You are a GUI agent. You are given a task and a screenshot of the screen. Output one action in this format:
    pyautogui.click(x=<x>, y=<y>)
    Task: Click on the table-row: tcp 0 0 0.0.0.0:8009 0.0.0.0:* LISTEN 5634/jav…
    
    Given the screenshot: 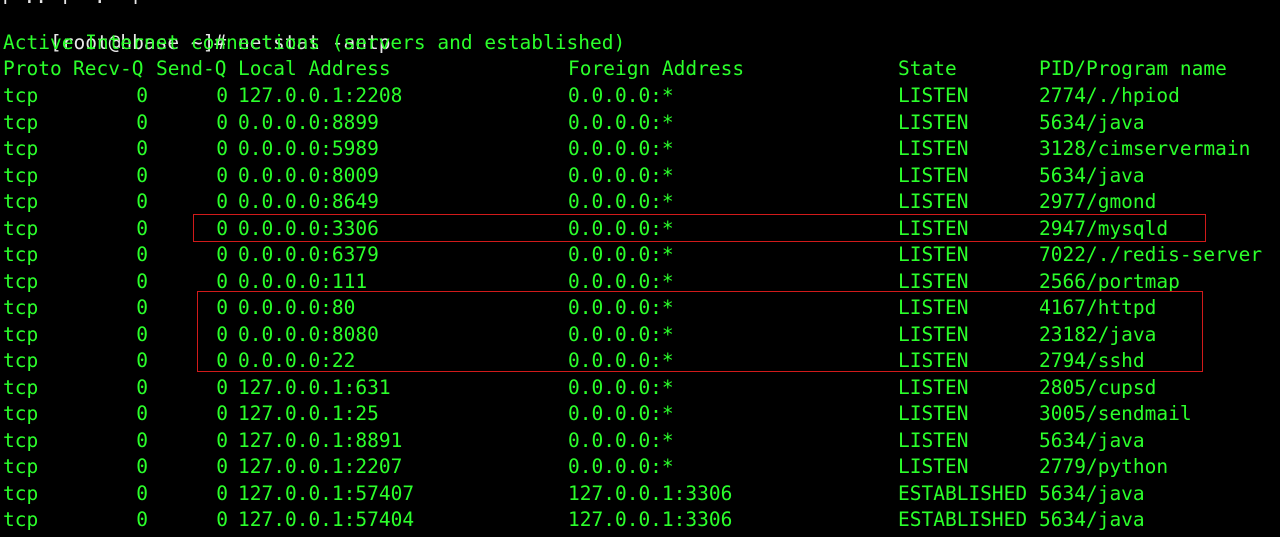 What is the action you would take?
    pyautogui.click(x=641, y=176)
    